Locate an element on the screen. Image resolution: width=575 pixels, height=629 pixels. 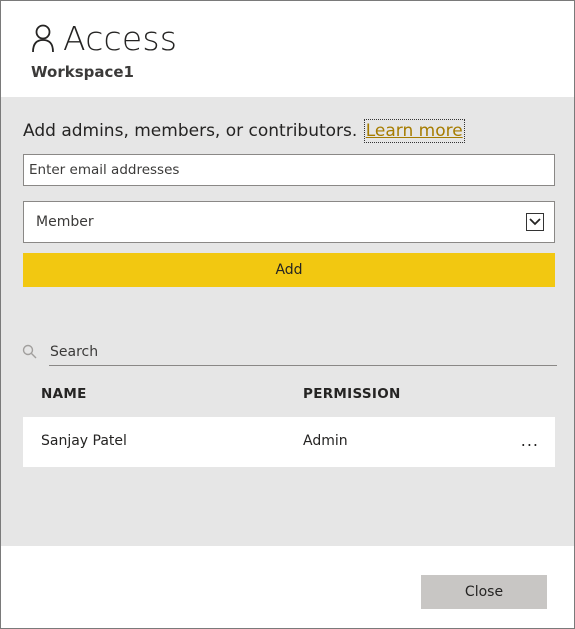
column-header-permission: PERMISSION is located at coordinates (352, 394).